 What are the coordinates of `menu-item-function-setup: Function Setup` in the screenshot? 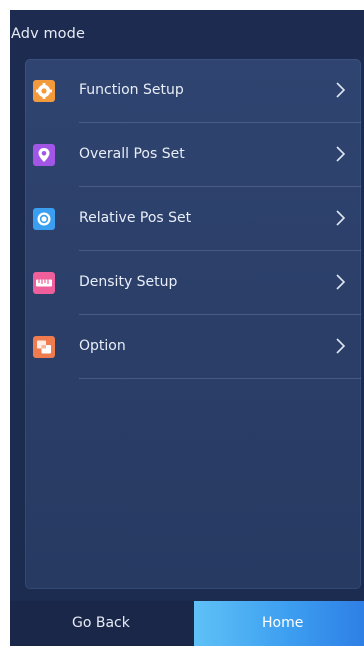 It's located at (193, 91).